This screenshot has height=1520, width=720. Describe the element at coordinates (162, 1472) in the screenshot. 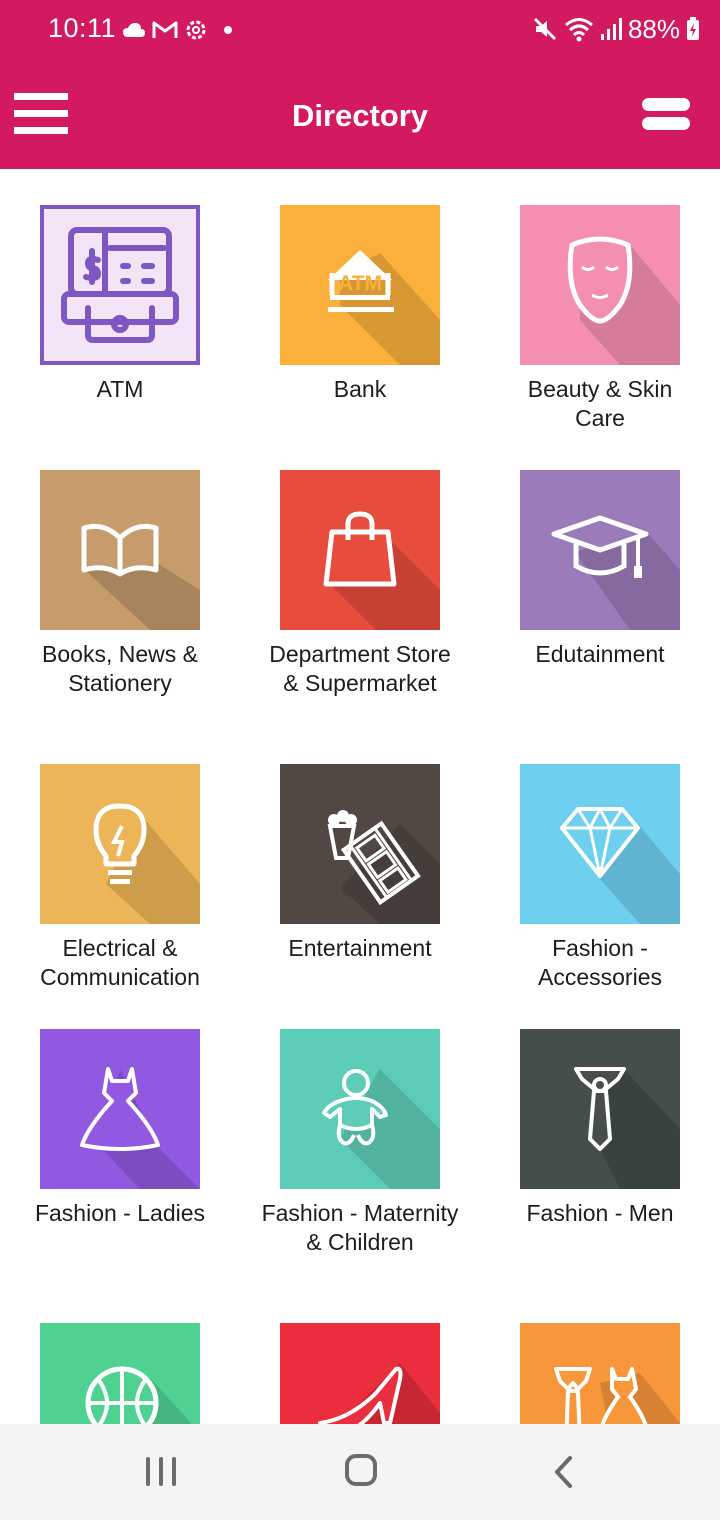

I see `recent-apps-icon` at that location.